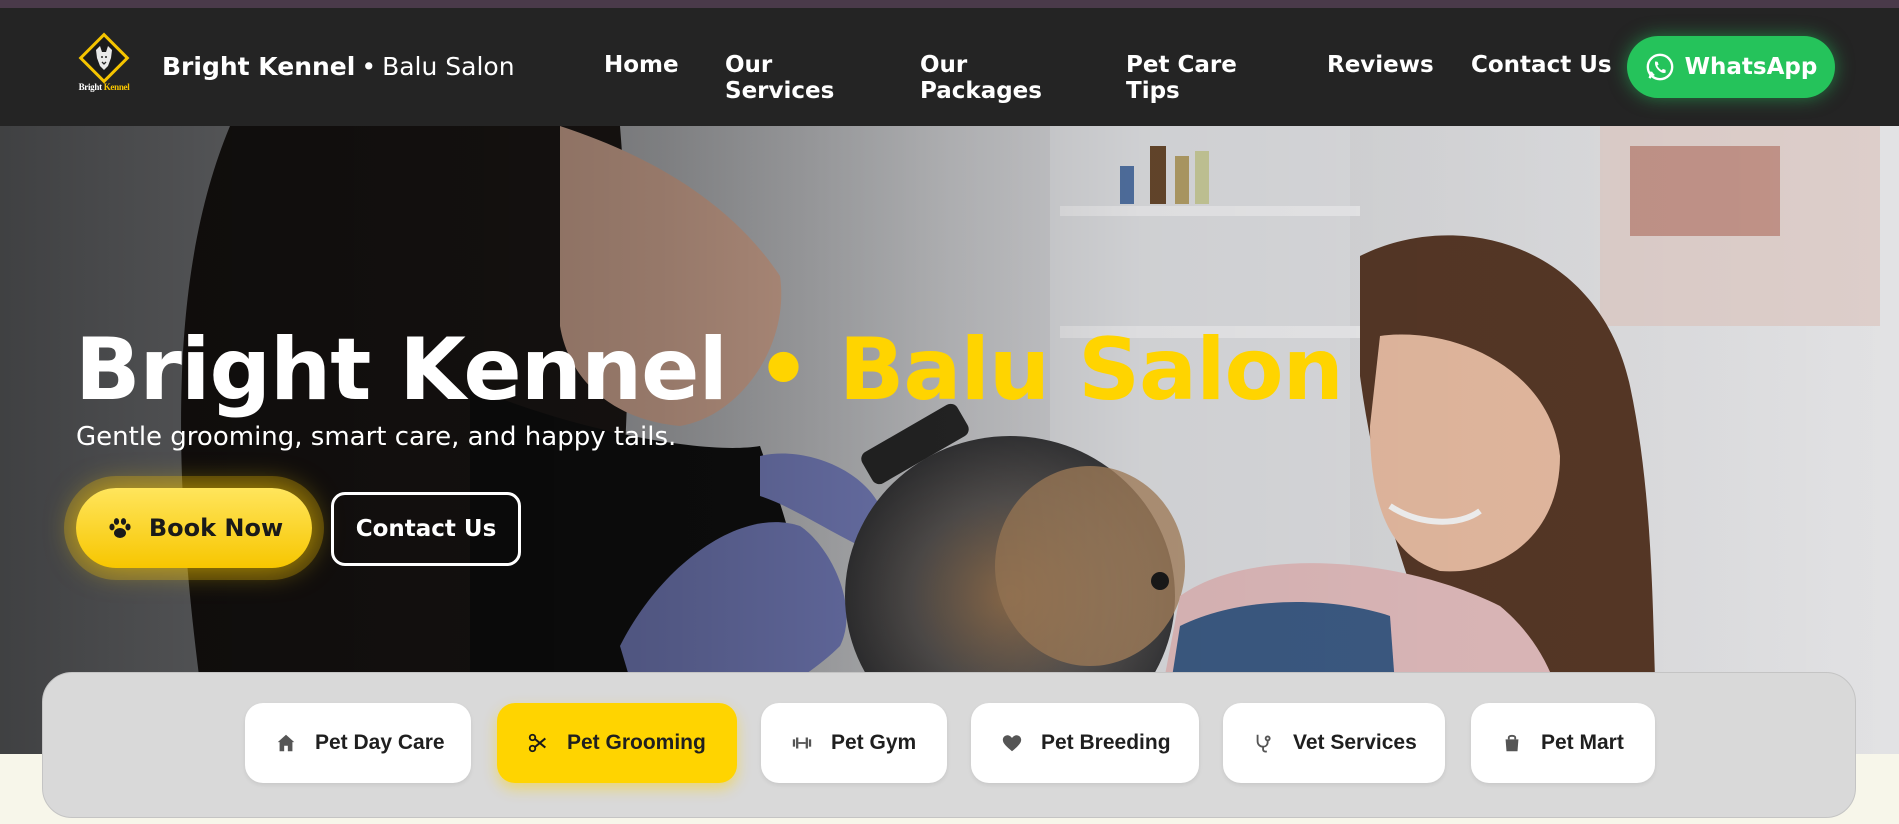  I want to click on service-pet-mart: Pet Mart, so click(1563, 743).